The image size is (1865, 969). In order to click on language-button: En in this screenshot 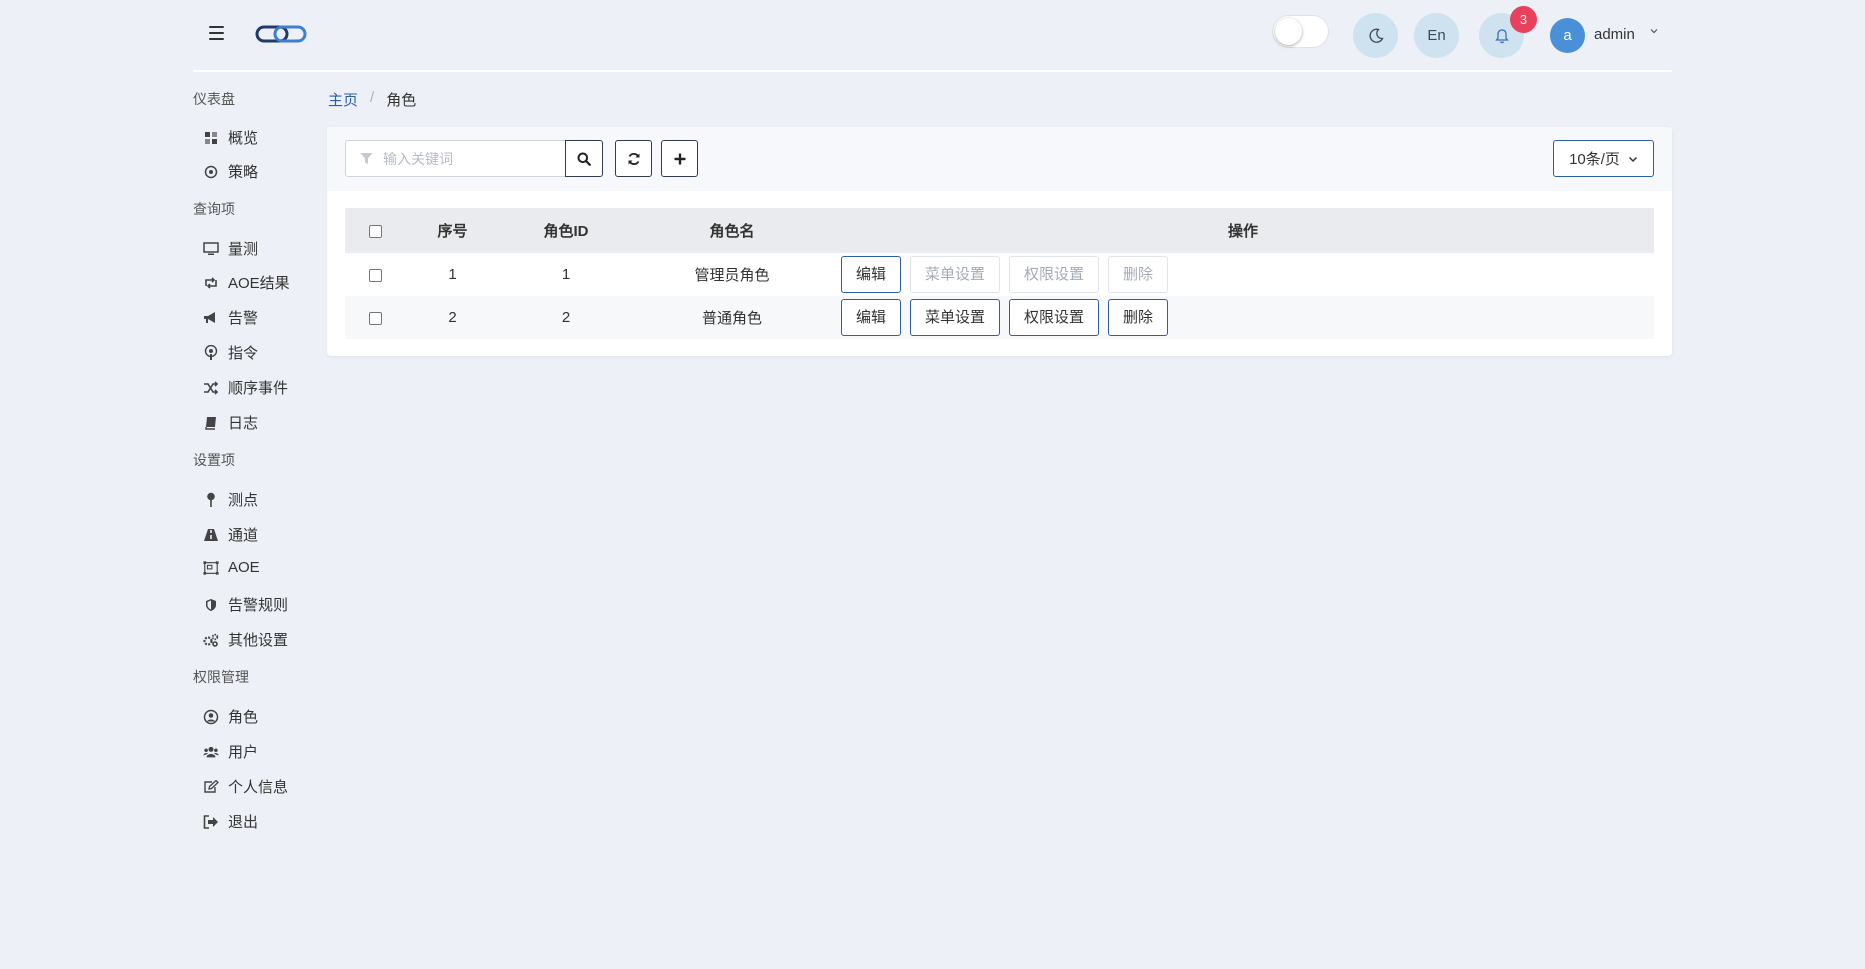, I will do `click(1436, 35)`.